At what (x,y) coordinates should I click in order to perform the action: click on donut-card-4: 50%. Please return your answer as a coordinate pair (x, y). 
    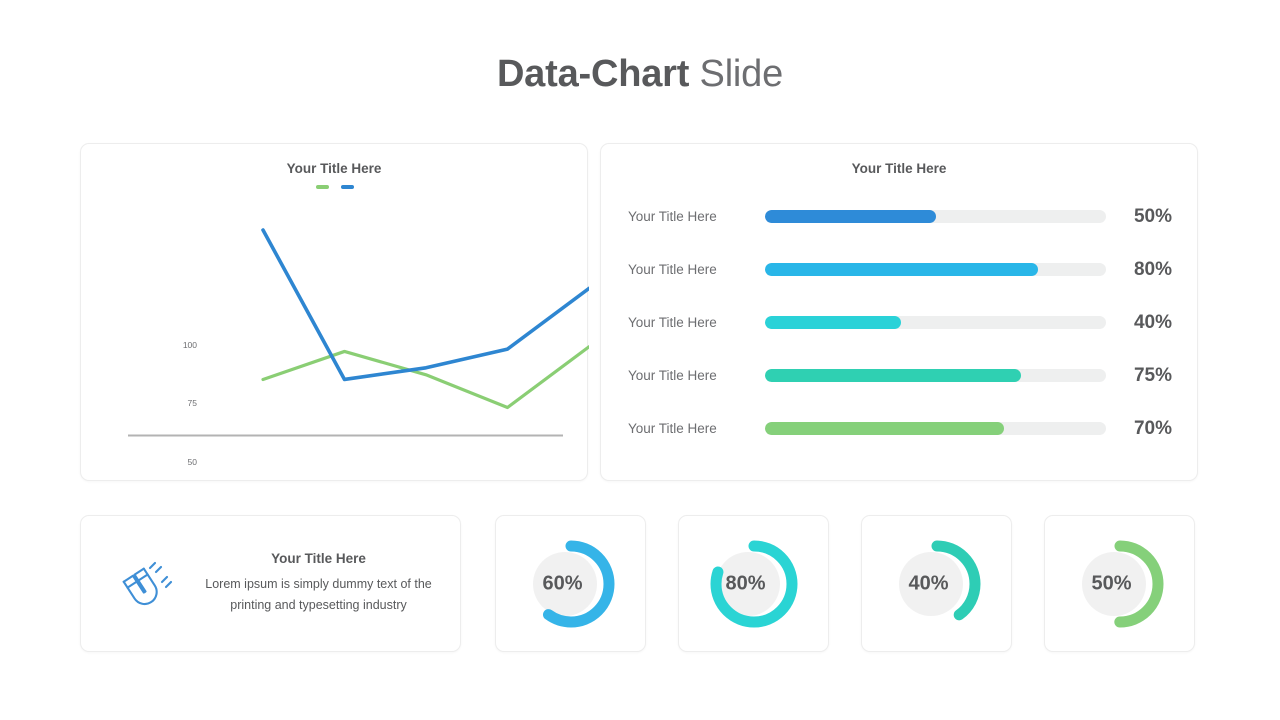
    Looking at the image, I should click on (1119, 583).